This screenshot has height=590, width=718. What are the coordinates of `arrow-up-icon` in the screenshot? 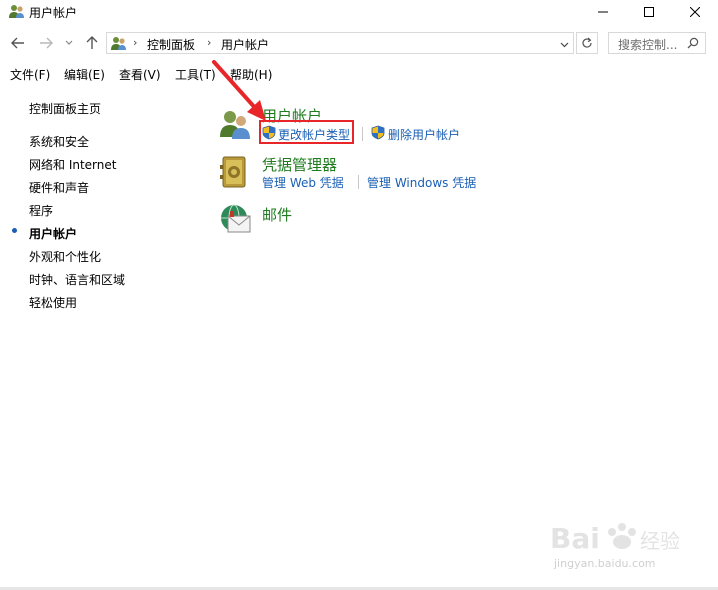 It's located at (92, 42).